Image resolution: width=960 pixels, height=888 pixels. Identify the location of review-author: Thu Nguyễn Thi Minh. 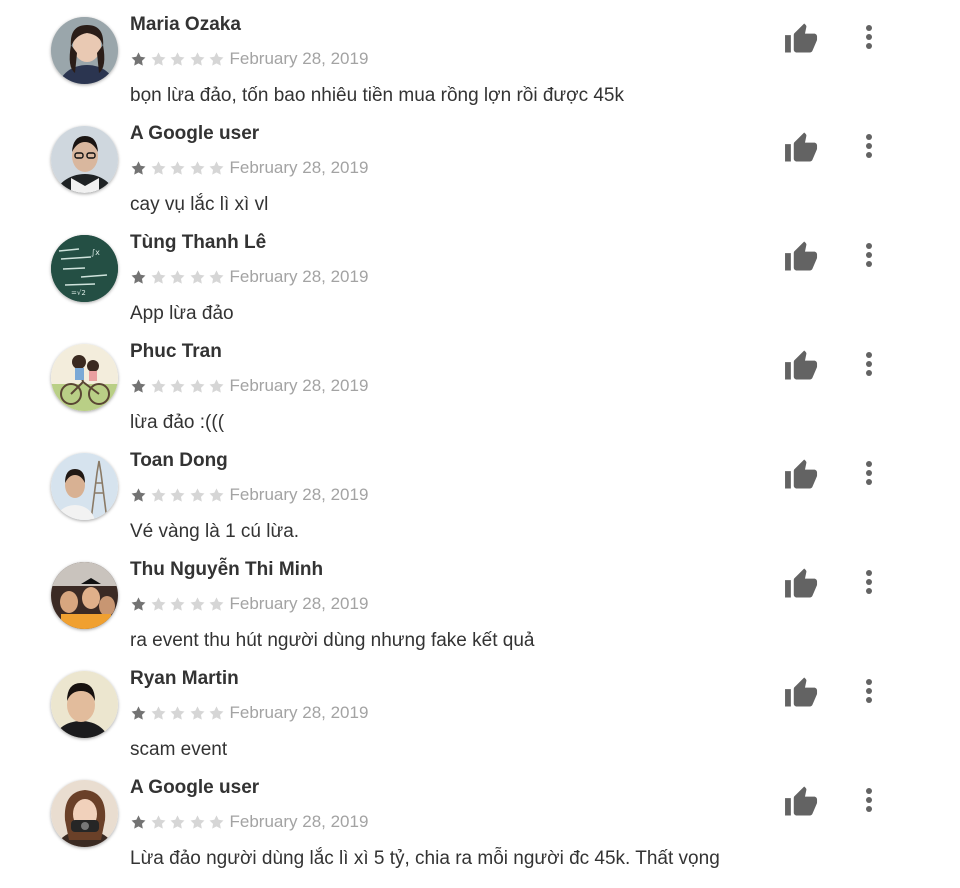
(227, 569).